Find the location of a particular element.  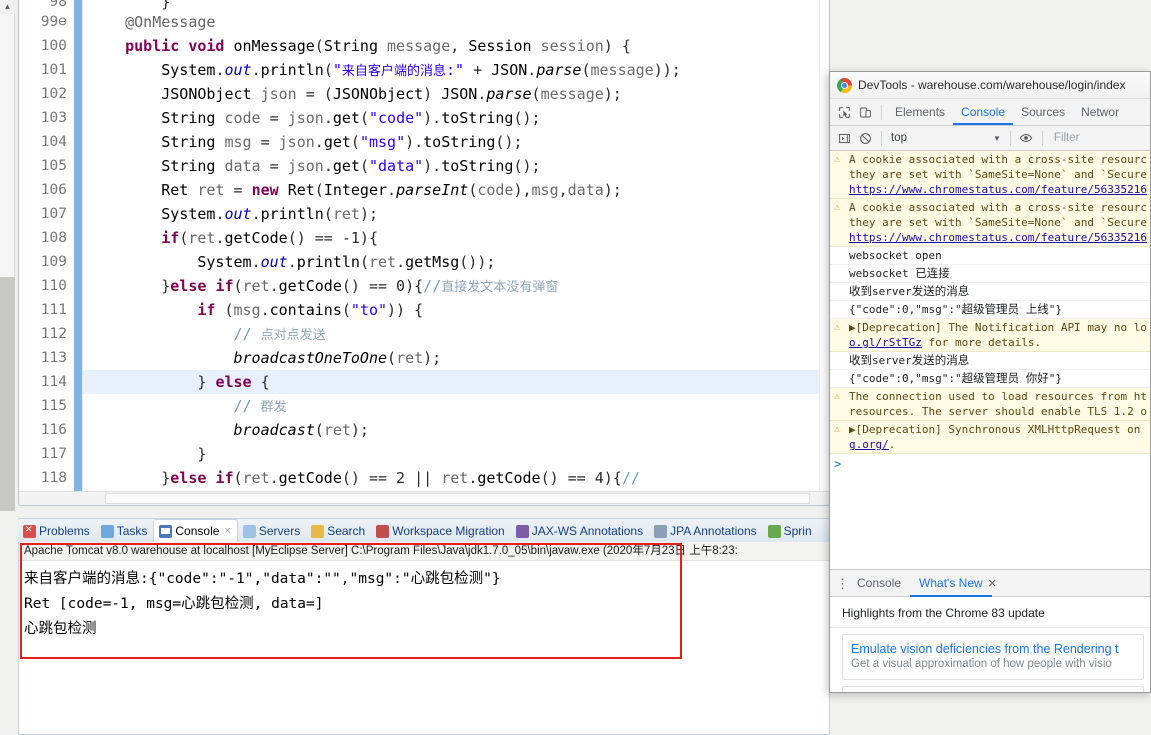

code-line: broadcastOneToOne(ret); is located at coordinates (451, 358).